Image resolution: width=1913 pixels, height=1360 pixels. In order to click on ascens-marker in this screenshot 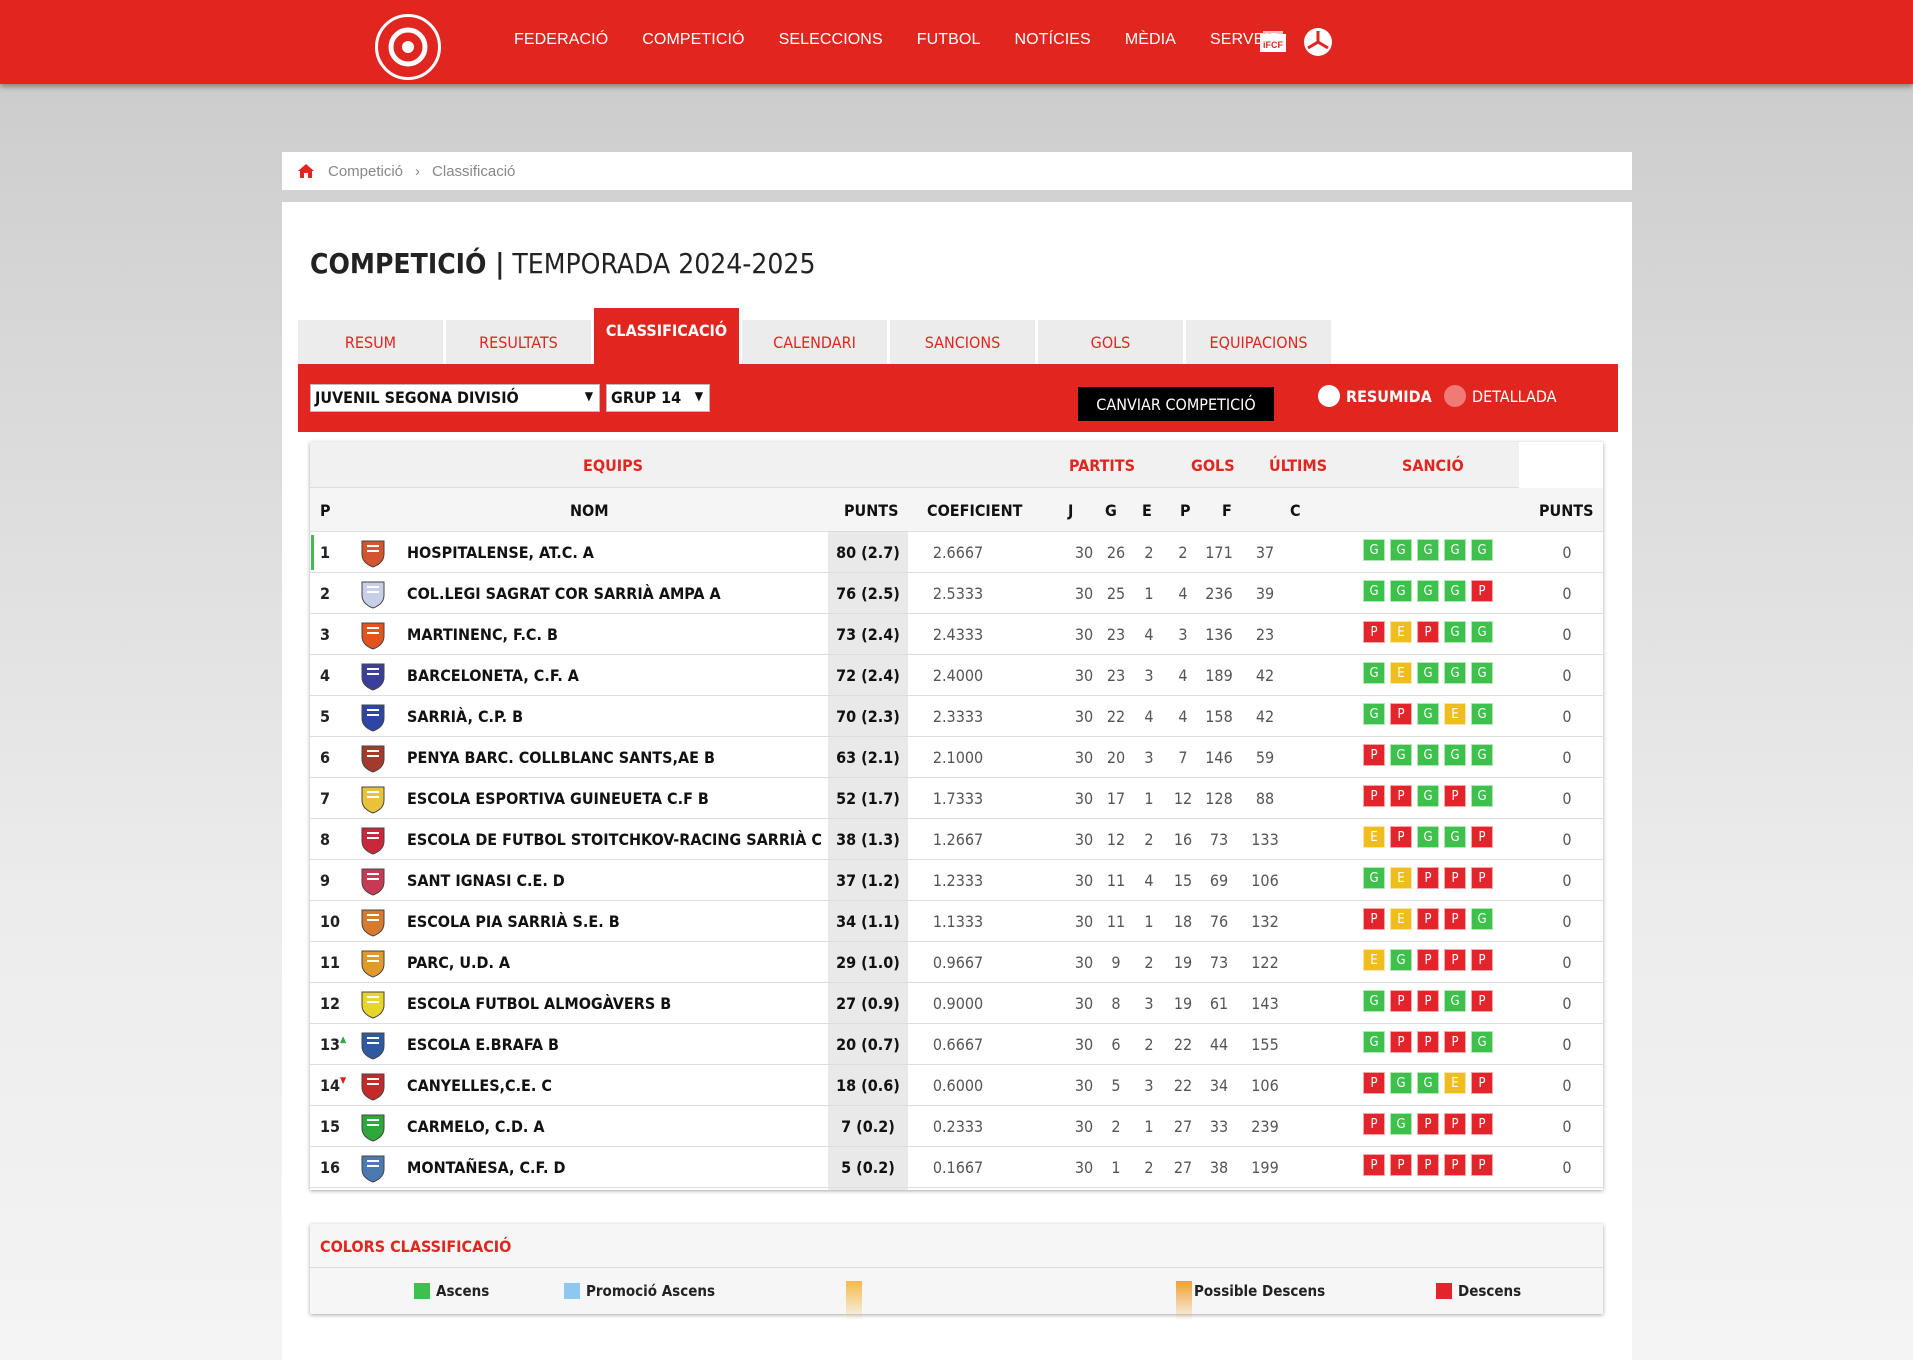, I will do `click(312, 552)`.